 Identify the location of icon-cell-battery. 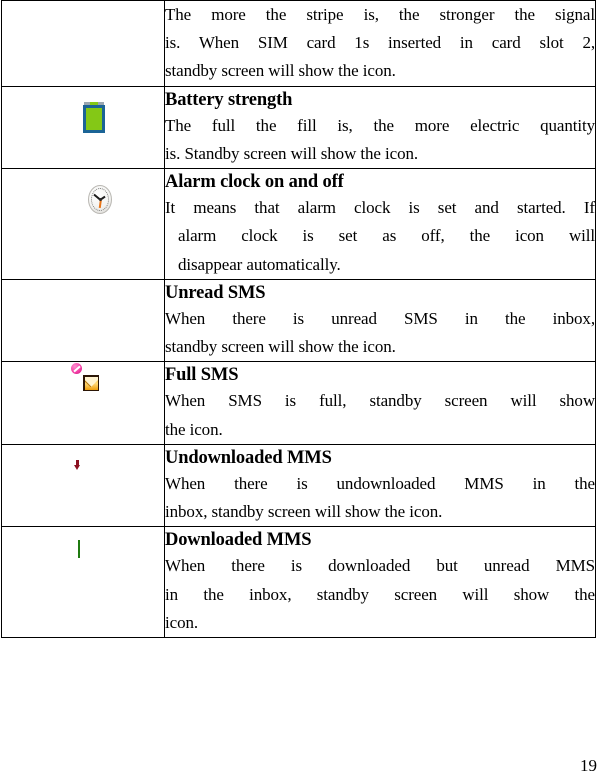
(83, 127).